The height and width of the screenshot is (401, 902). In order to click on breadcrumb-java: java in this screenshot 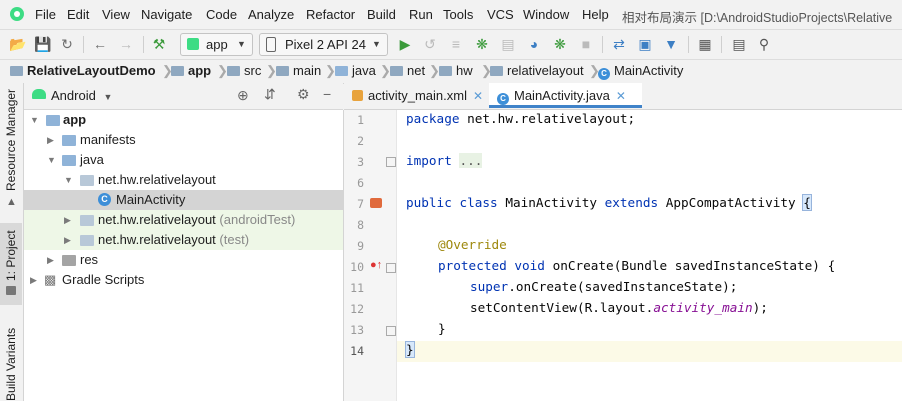, I will do `click(355, 70)`.